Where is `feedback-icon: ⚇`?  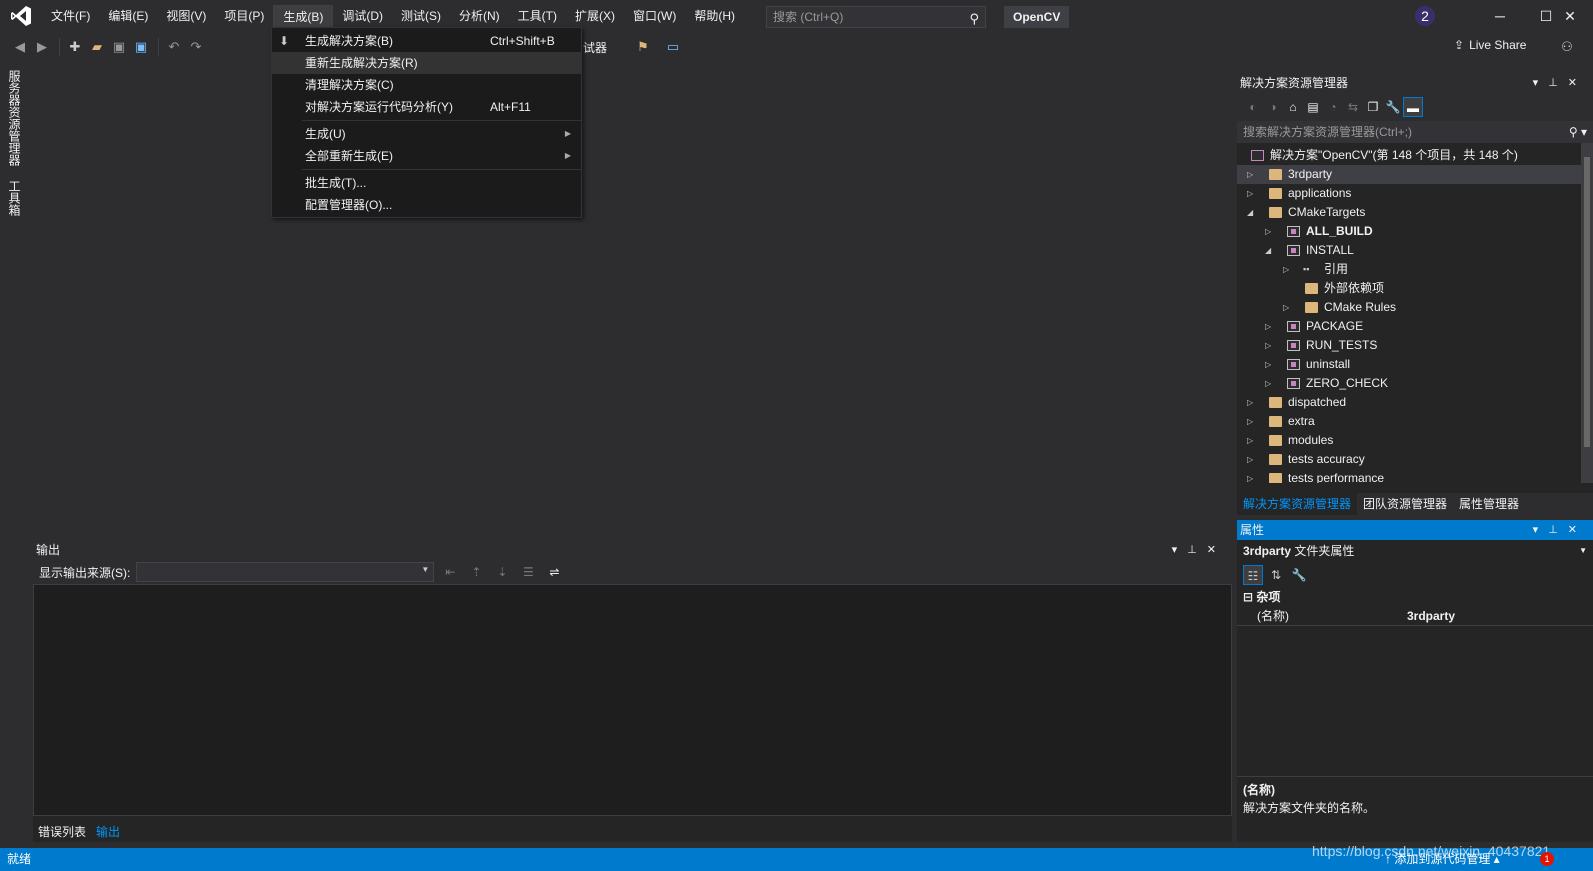 feedback-icon: ⚇ is located at coordinates (1567, 47).